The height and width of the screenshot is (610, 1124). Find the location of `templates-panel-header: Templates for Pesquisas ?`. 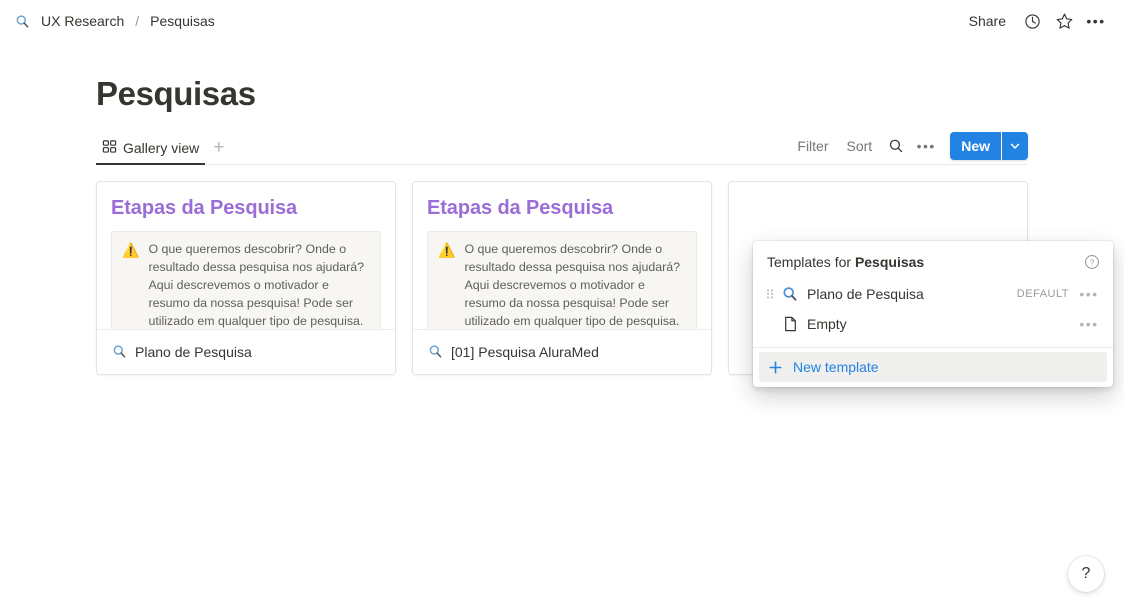

templates-panel-header: Templates for Pesquisas ? is located at coordinates (933, 260).